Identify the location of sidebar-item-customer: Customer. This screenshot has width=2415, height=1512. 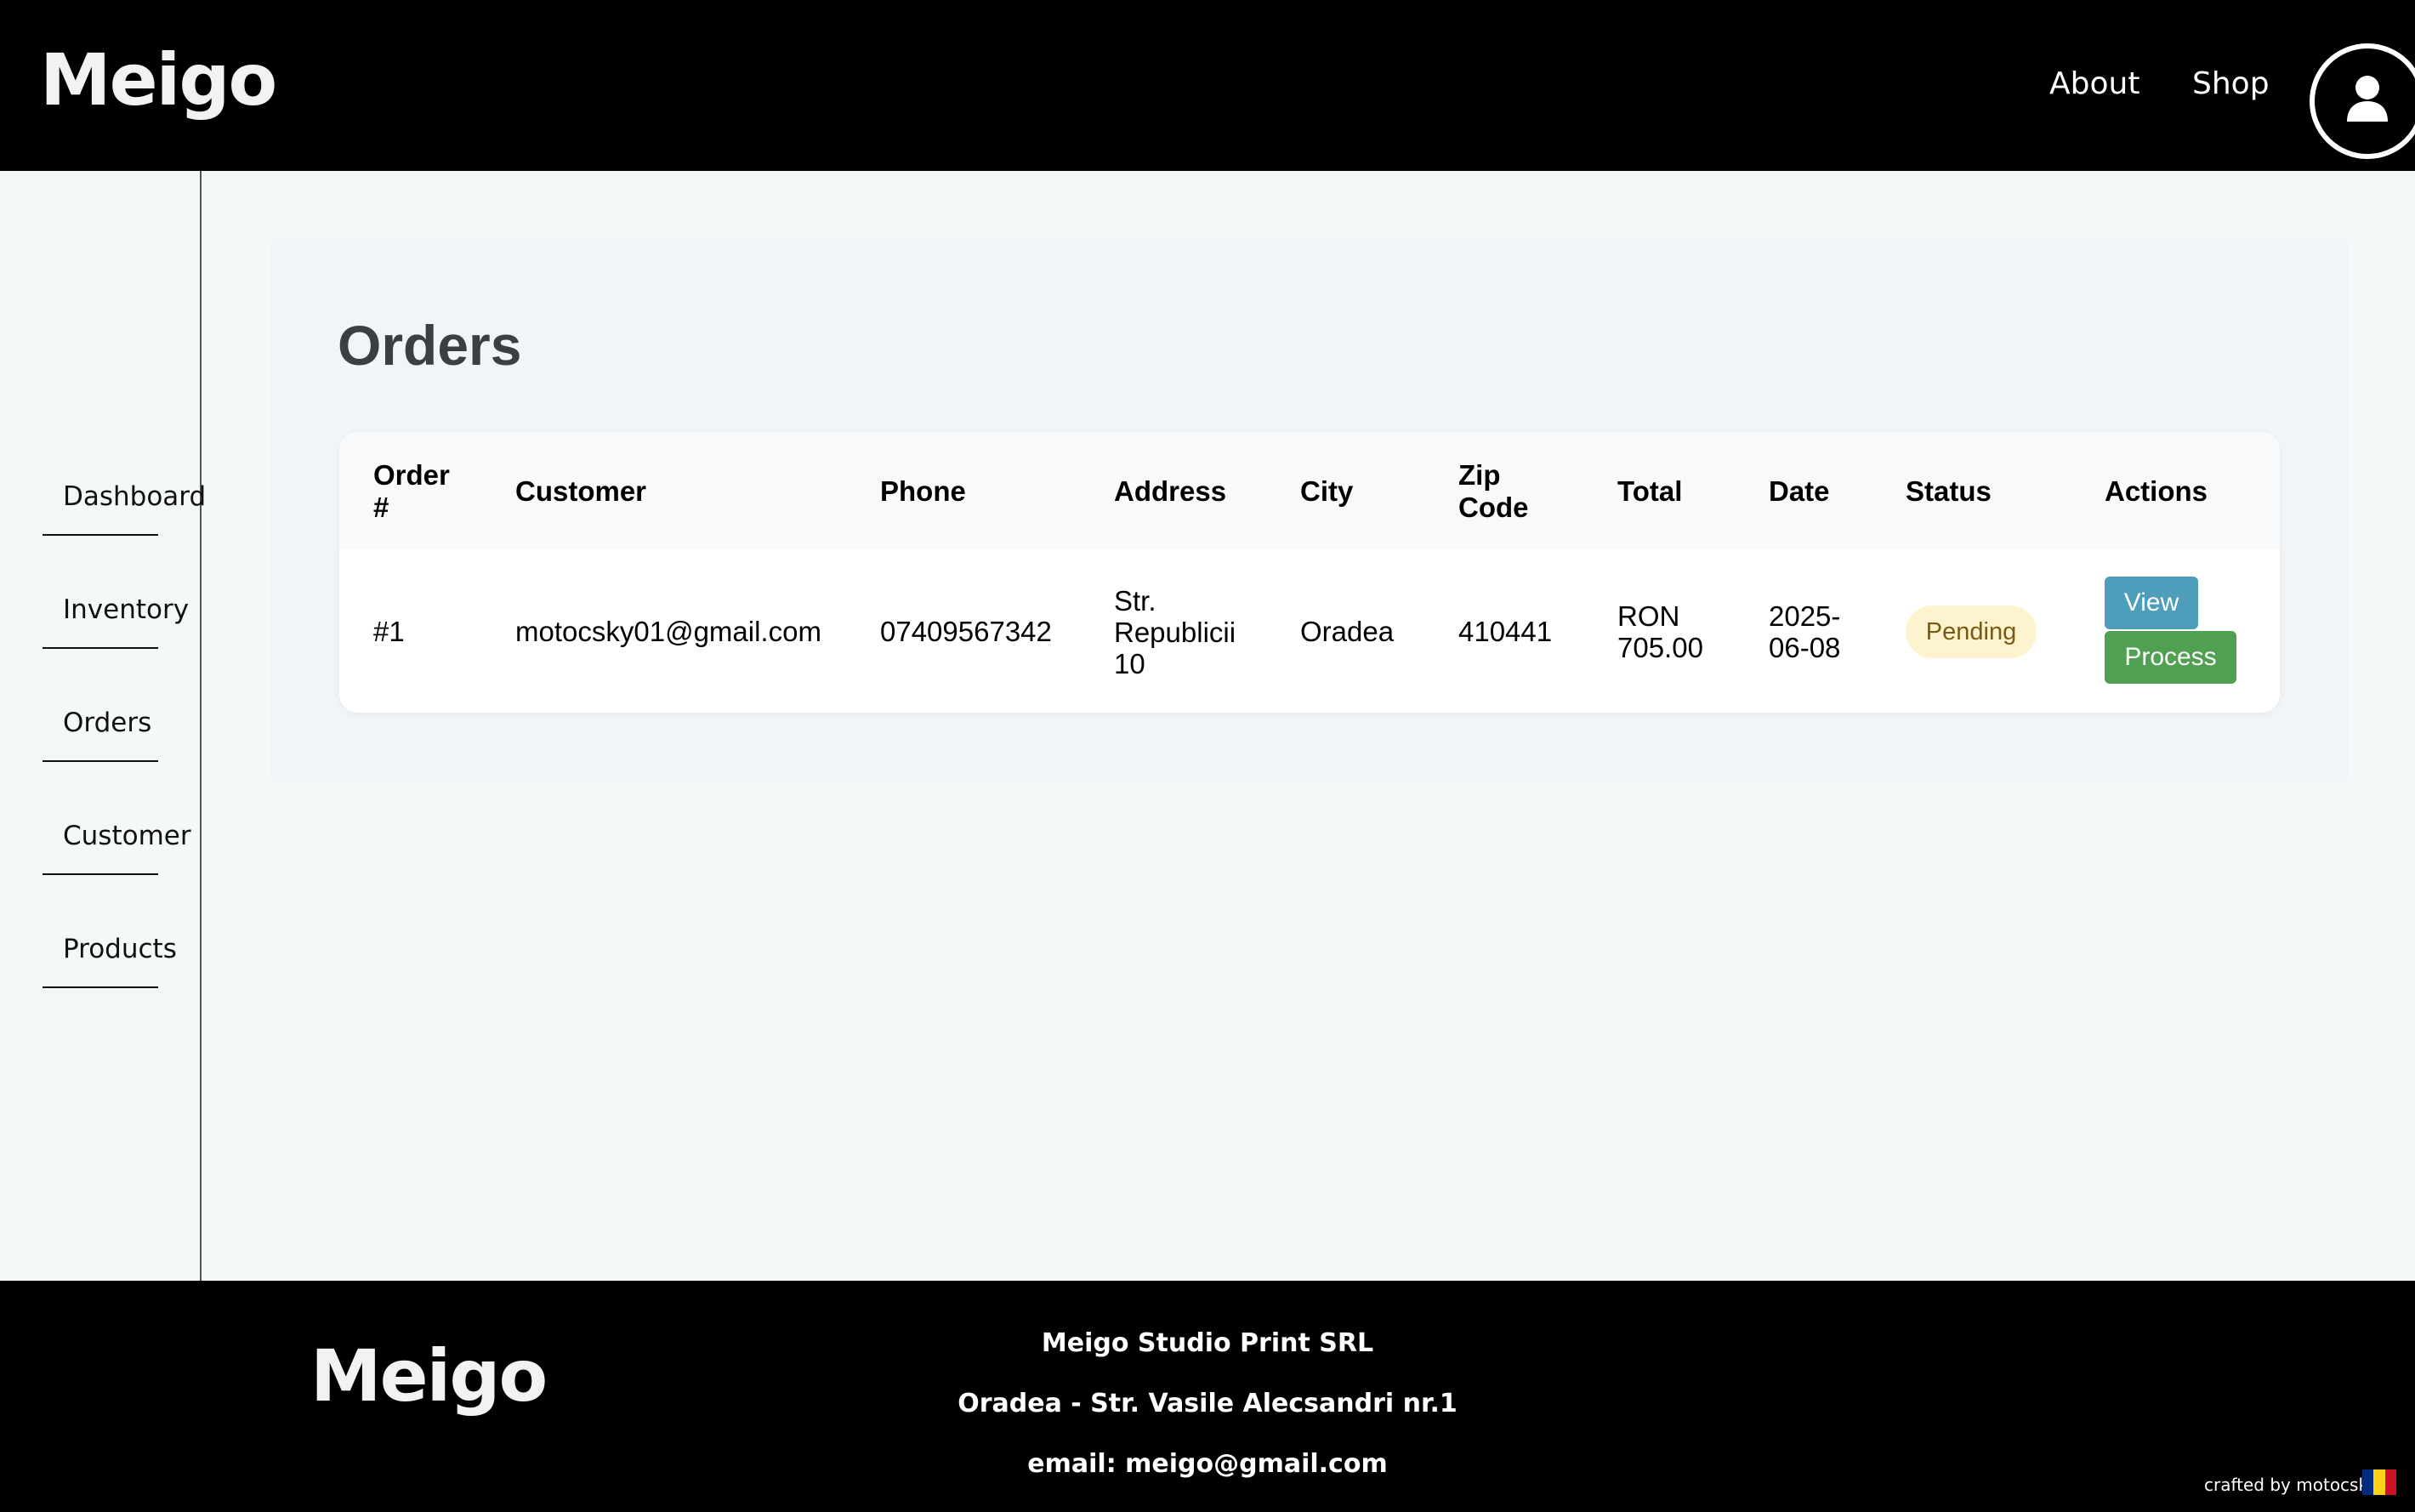
(117, 846).